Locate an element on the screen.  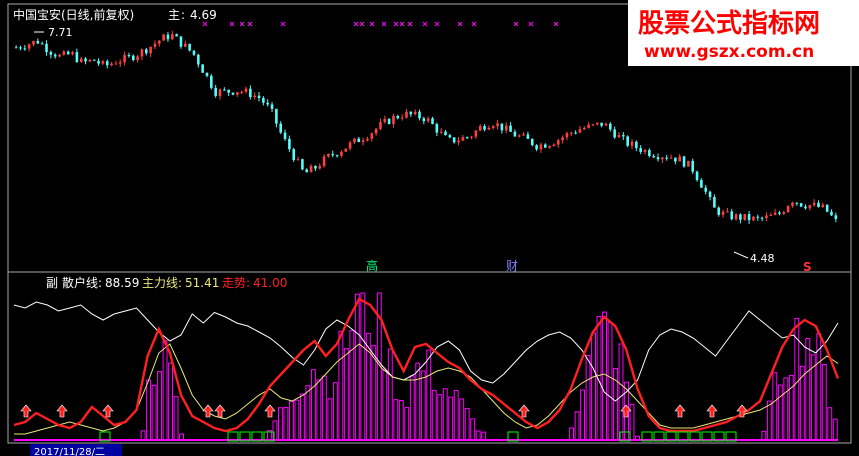
trend-line-colon: : is located at coordinates (248, 283).